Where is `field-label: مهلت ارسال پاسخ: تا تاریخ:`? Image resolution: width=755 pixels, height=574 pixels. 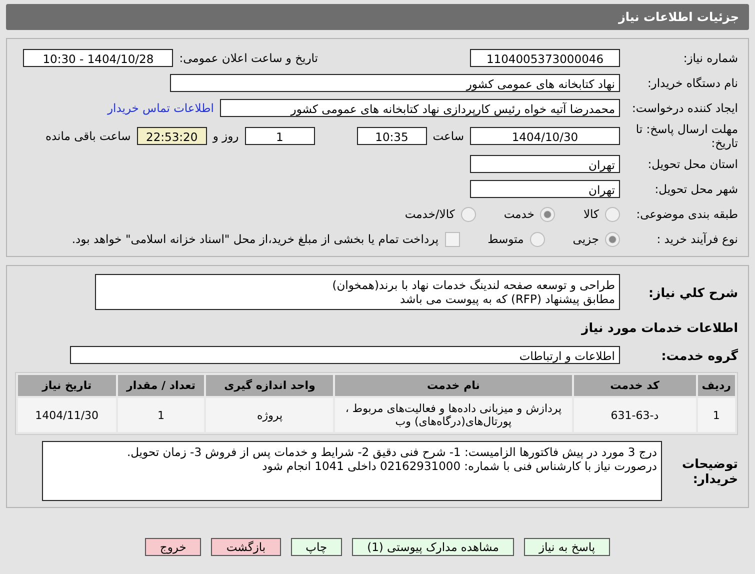 field-label: مهلت ارسال پاسخ: تا تاریخ: is located at coordinates (686, 136).